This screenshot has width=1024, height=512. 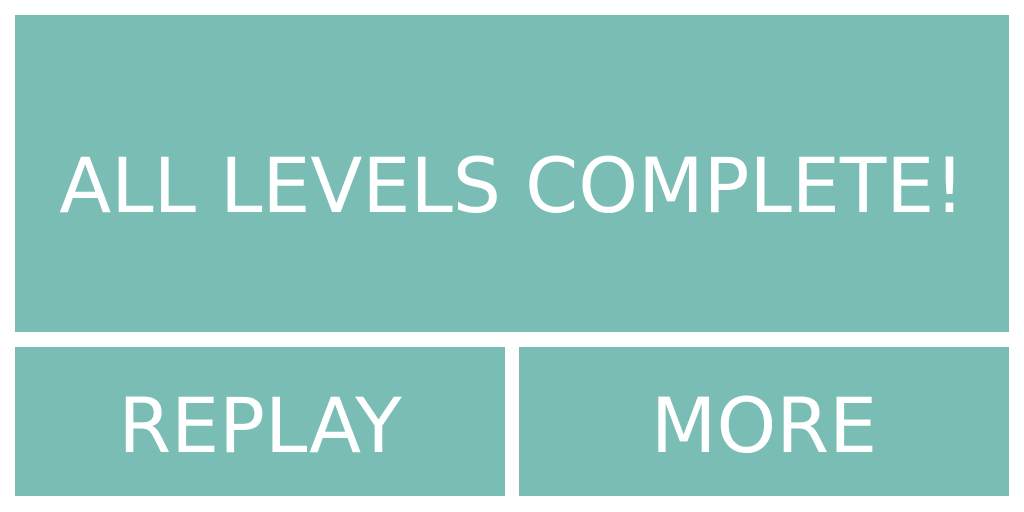 What do you see at coordinates (260, 425) in the screenshot?
I see `replay-button-label: REPLAY` at bounding box center [260, 425].